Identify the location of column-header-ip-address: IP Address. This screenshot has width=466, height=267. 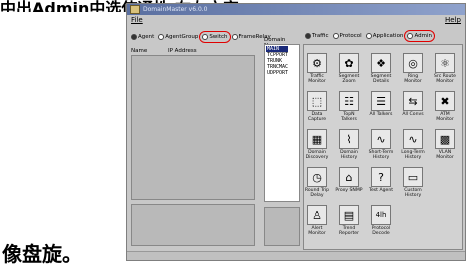
(182, 51).